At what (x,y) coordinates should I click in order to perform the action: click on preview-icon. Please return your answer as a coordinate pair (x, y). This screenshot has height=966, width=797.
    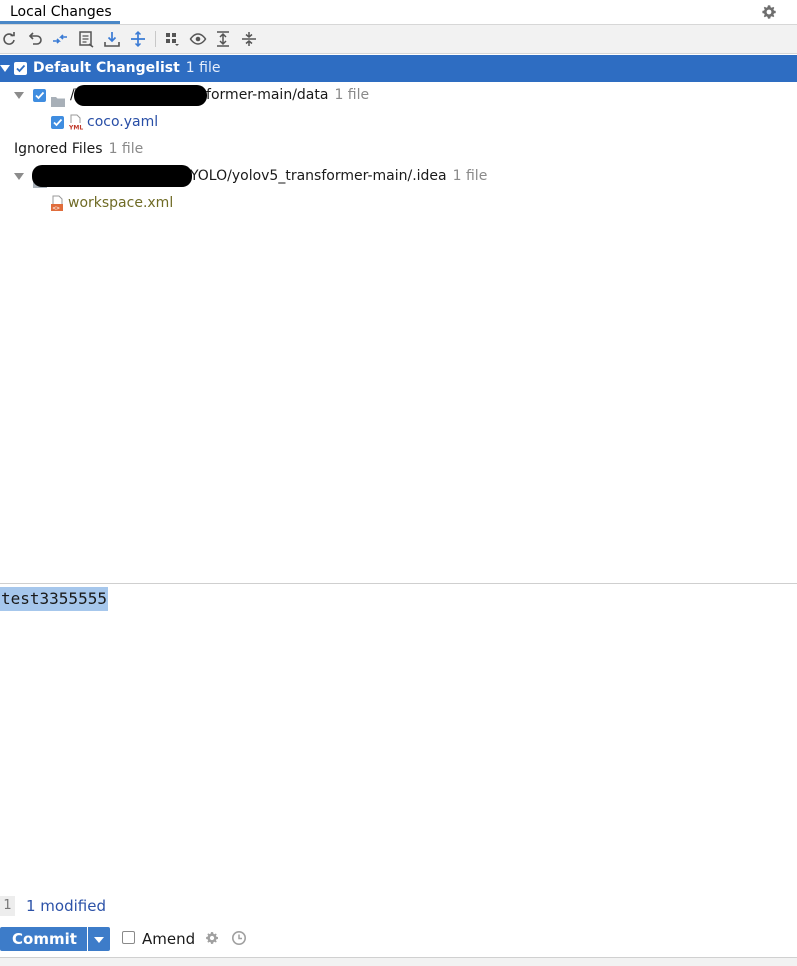
    Looking at the image, I should click on (198, 39).